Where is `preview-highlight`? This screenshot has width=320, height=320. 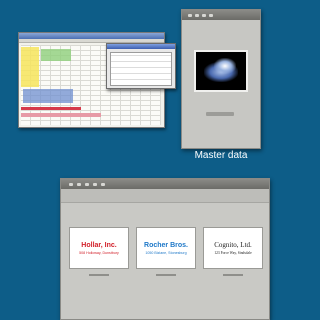 preview-highlight is located at coordinates (225, 66).